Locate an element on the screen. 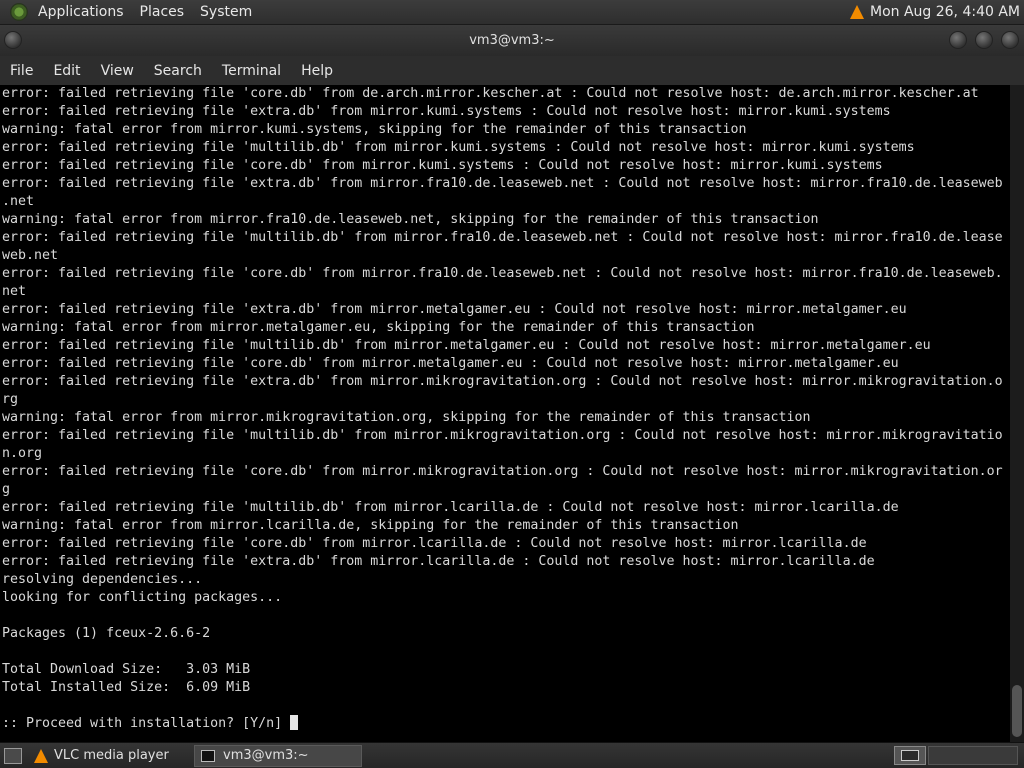  prompt-text: :: Proceed with installation? [Y/n] is located at coordinates (146, 723).